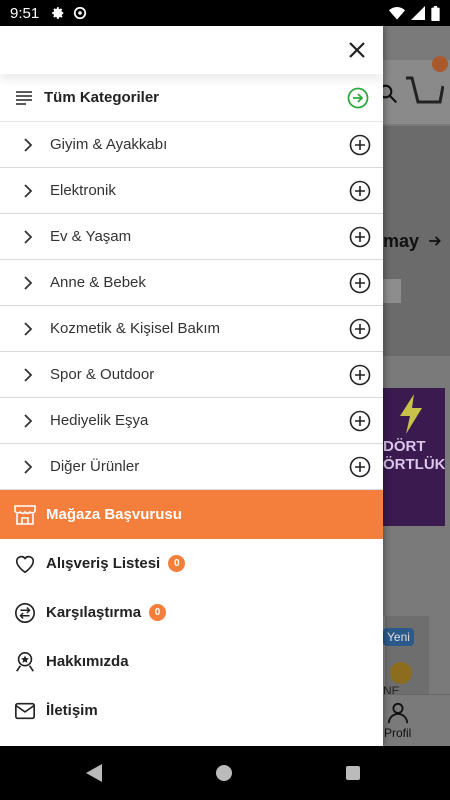 This screenshot has width=450, height=800. I want to click on at-sign-icon, so click(80, 13).